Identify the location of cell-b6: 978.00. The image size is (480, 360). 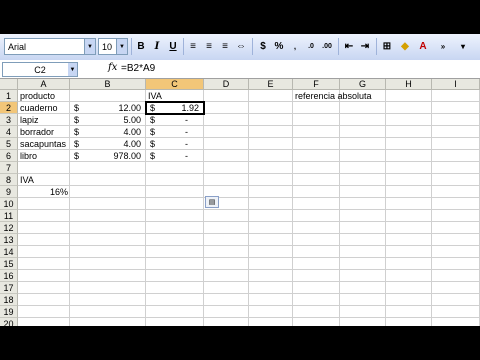
(106, 156).